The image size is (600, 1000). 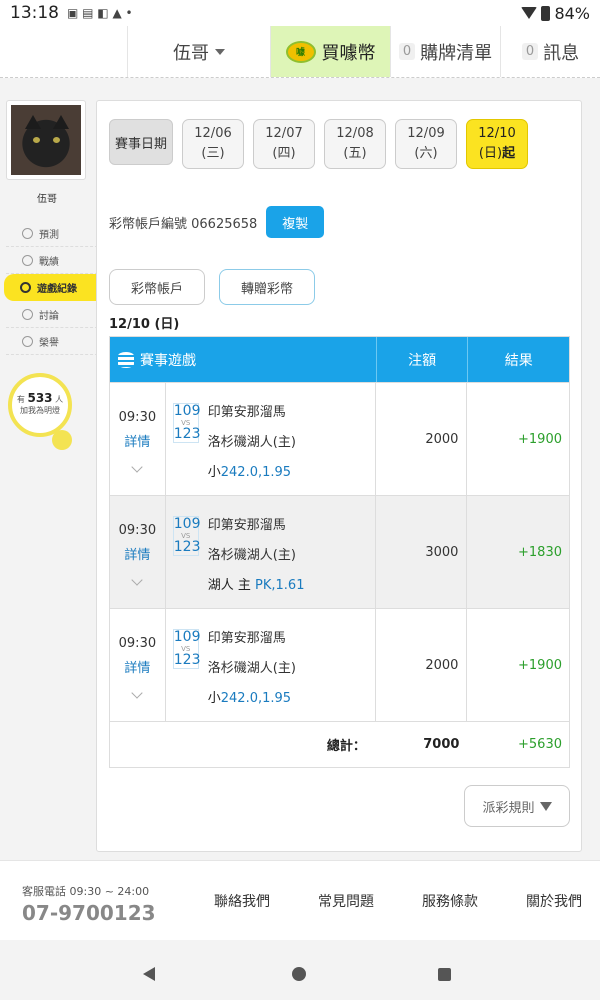 I want to click on total-result: +5630, so click(x=540, y=744).